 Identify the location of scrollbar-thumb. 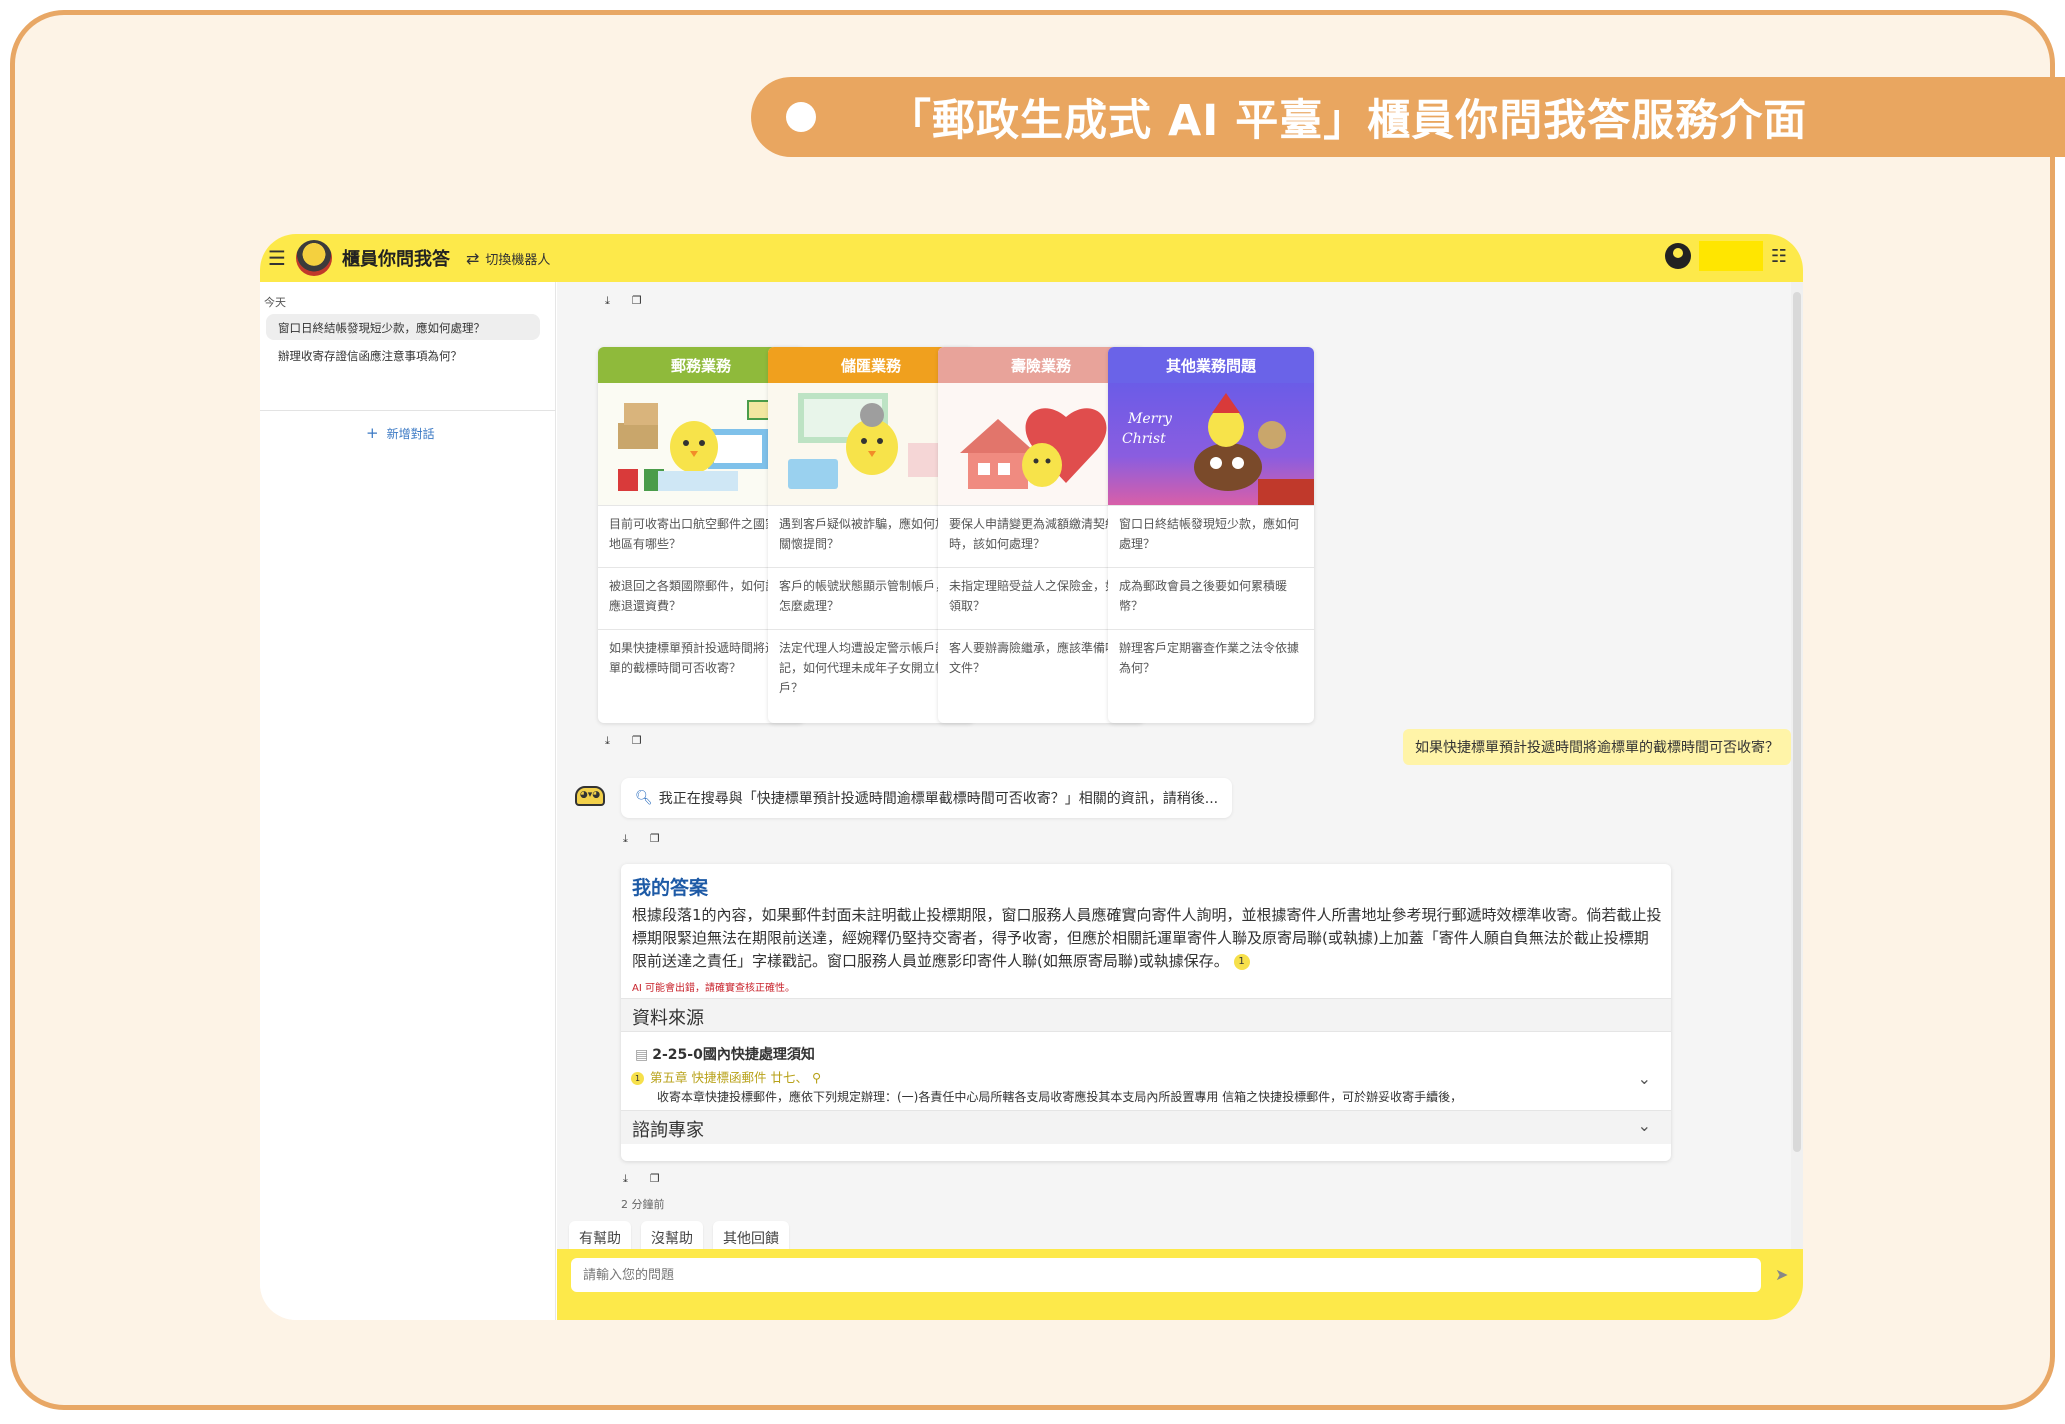
(1797, 722).